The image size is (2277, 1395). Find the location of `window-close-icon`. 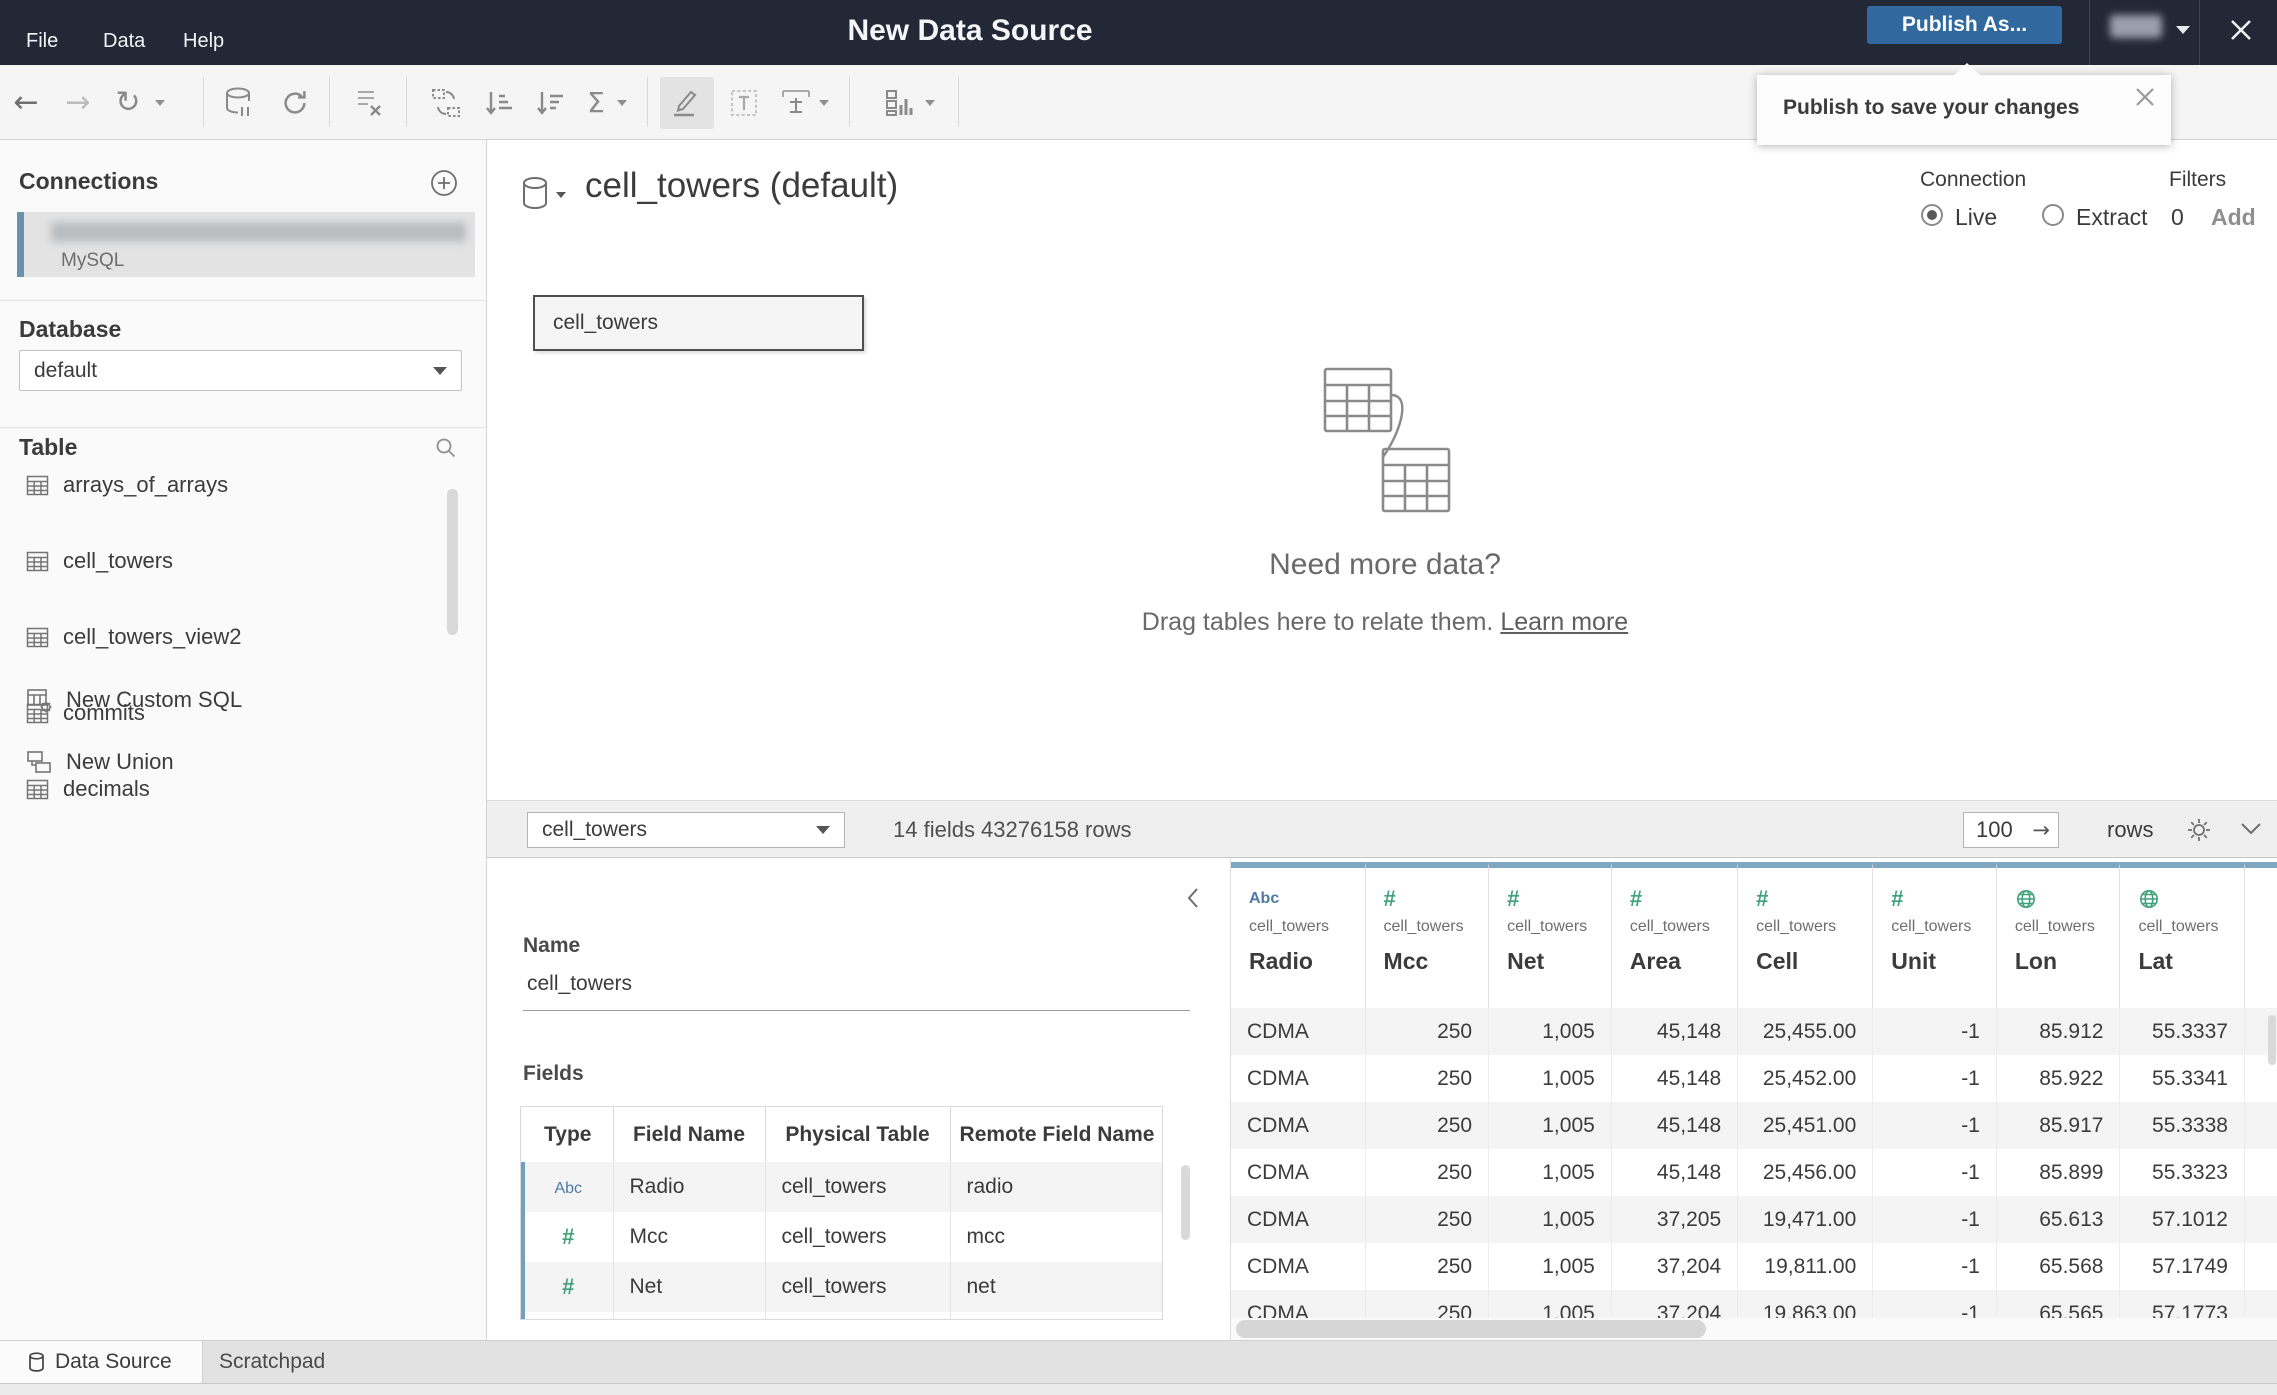

window-close-icon is located at coordinates (2241, 30).